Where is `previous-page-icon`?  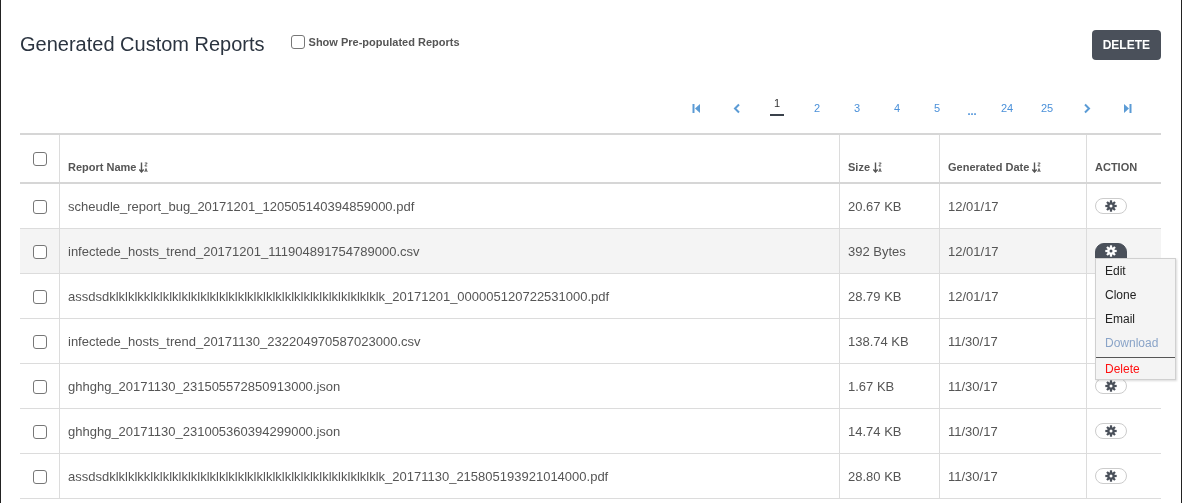
previous-page-icon is located at coordinates (737, 108).